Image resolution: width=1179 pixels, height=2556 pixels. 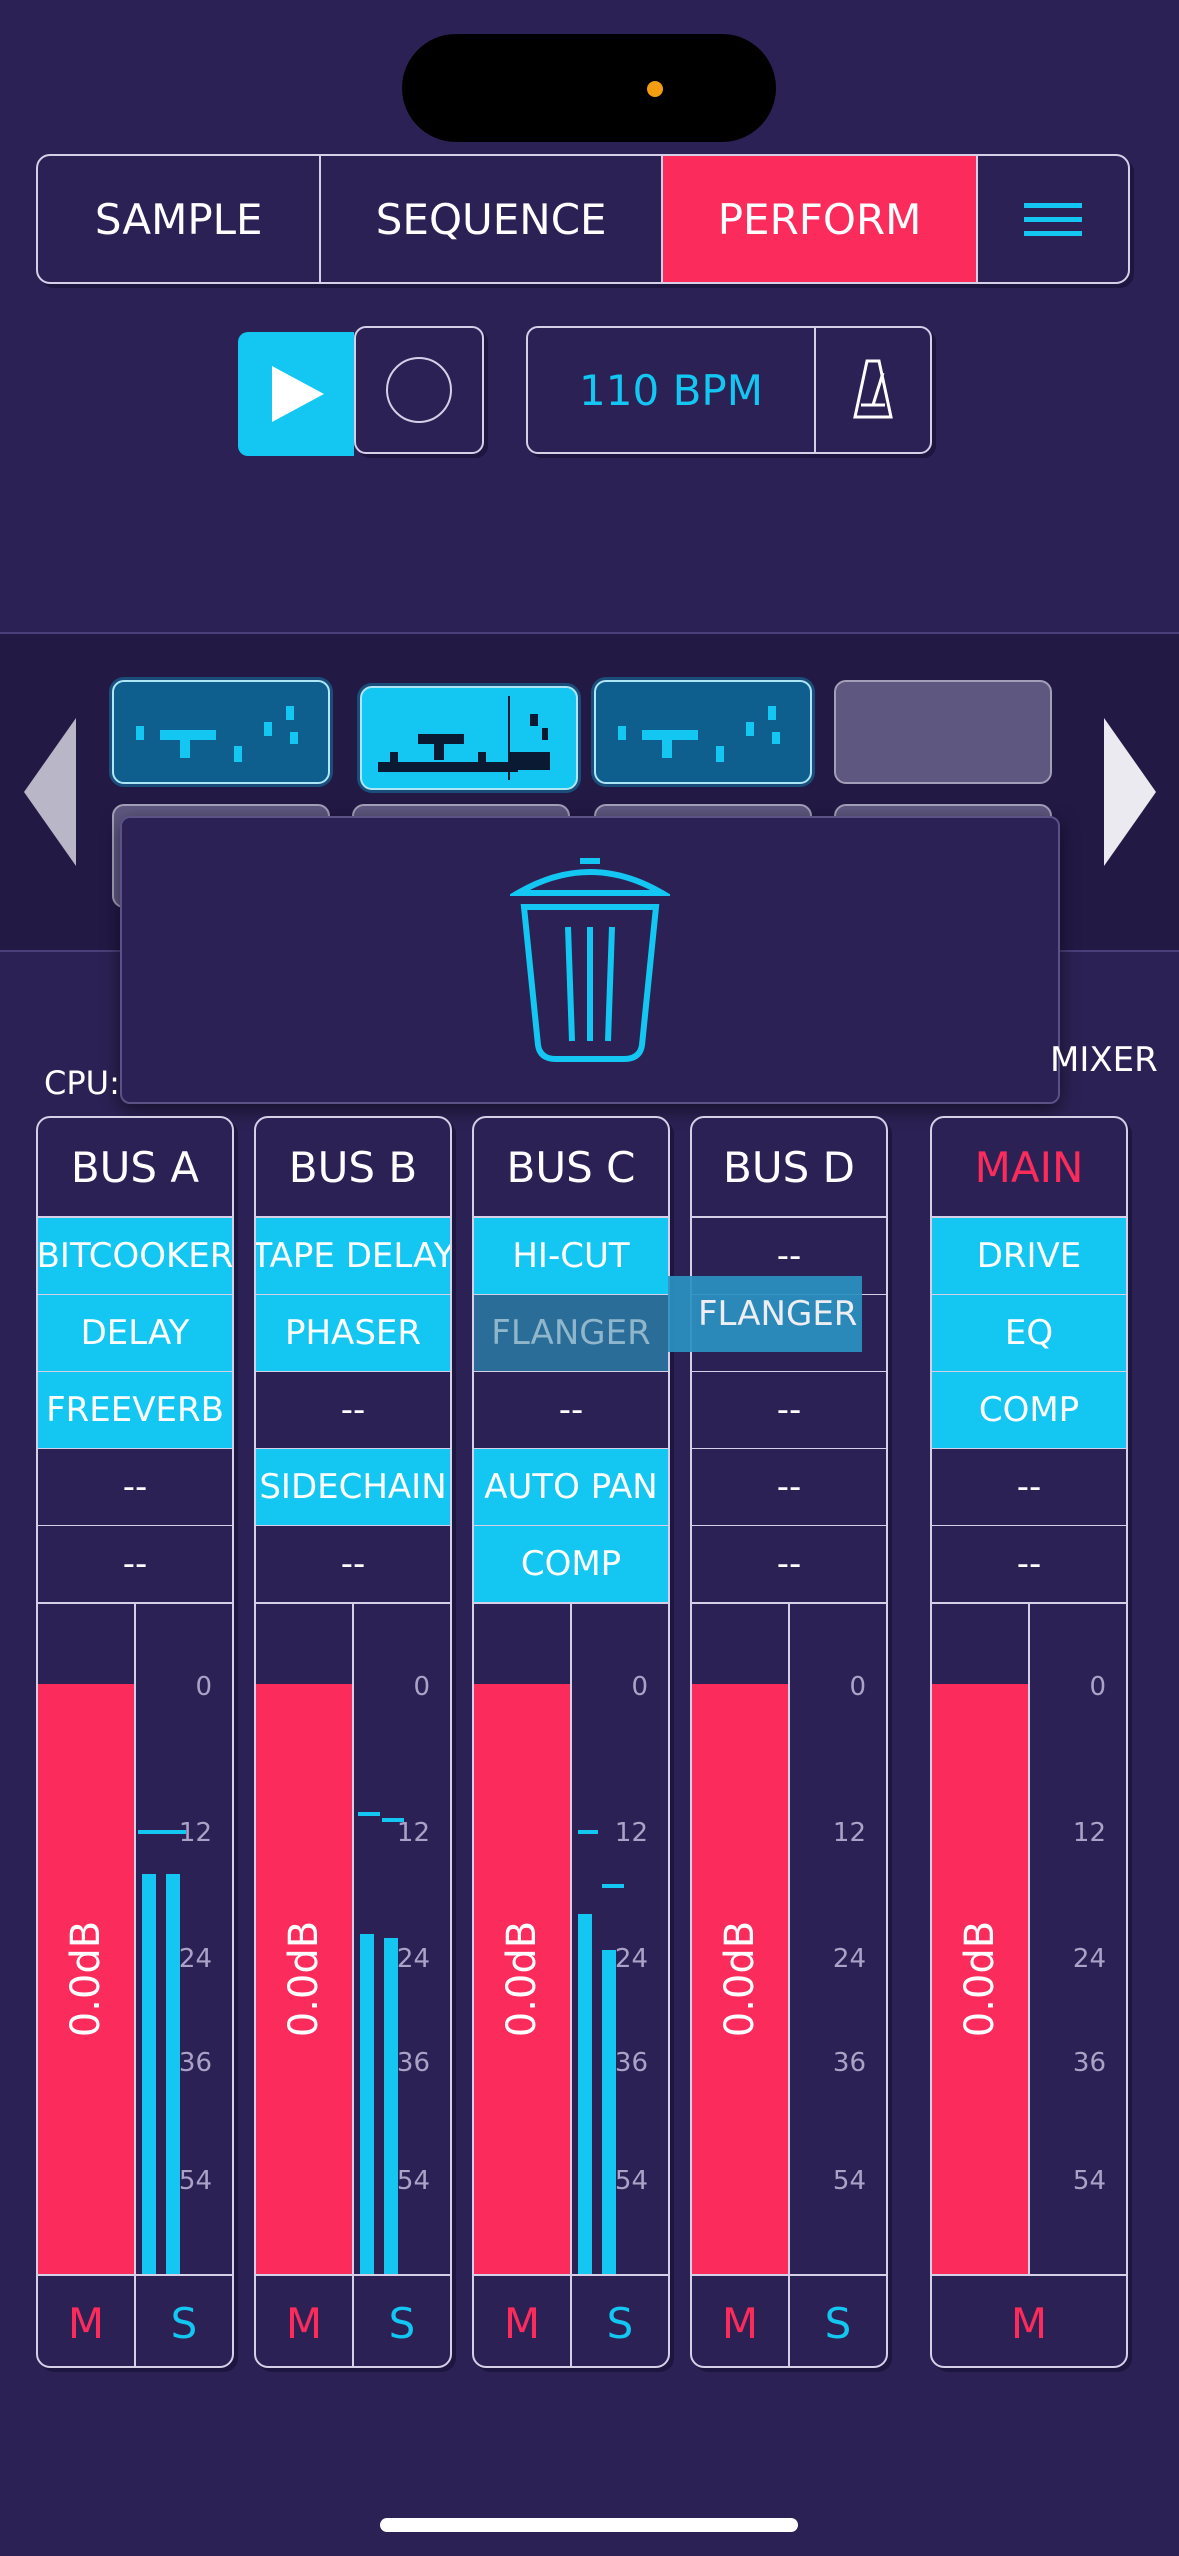 I want to click on tab-sequence: SEQUENCE, so click(x=492, y=219).